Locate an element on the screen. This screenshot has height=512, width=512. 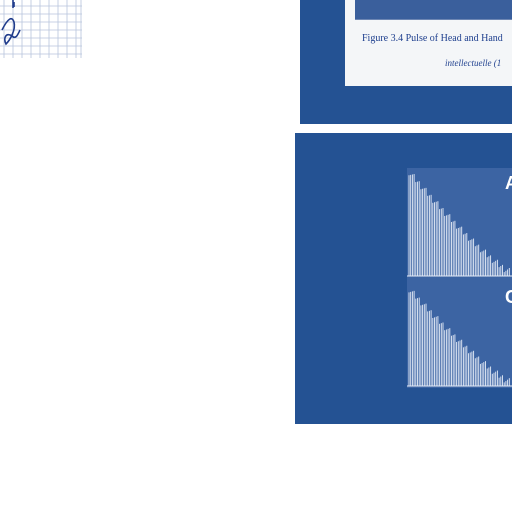
waveform-label-c: C is located at coordinates (508, 297).